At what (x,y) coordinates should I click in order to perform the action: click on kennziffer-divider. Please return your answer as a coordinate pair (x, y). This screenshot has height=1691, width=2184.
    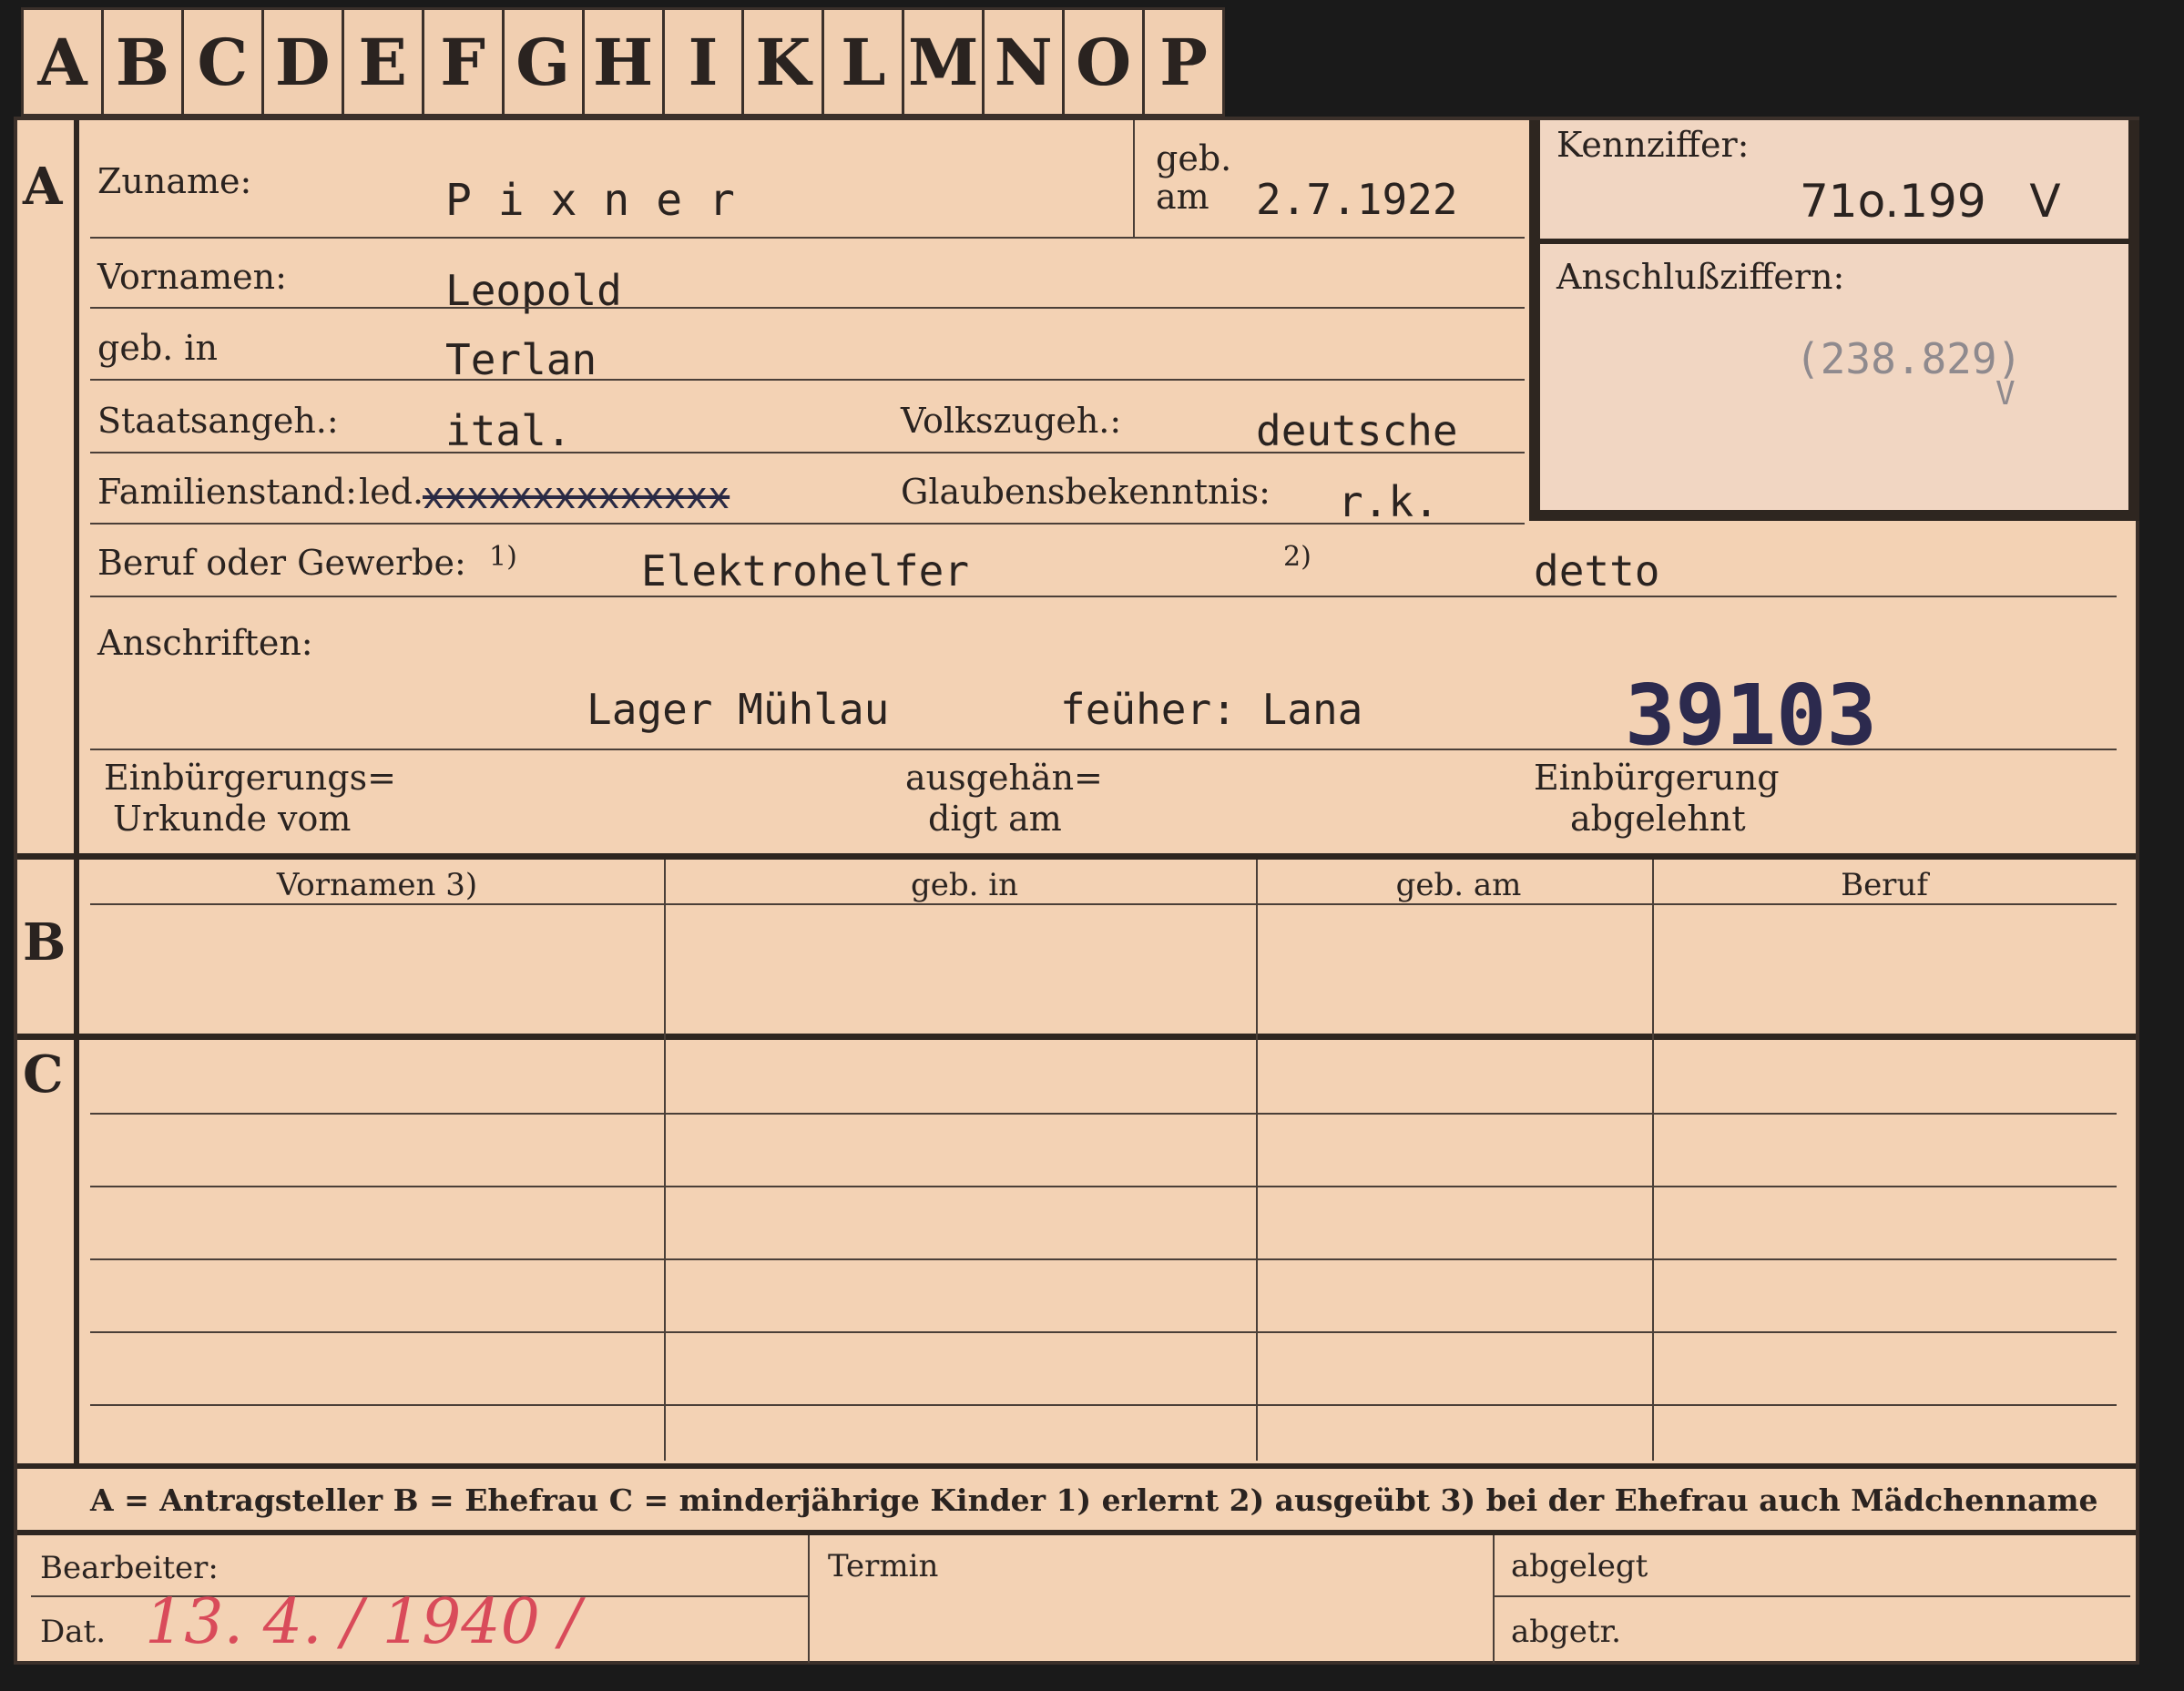
    Looking at the image, I should click on (1834, 241).